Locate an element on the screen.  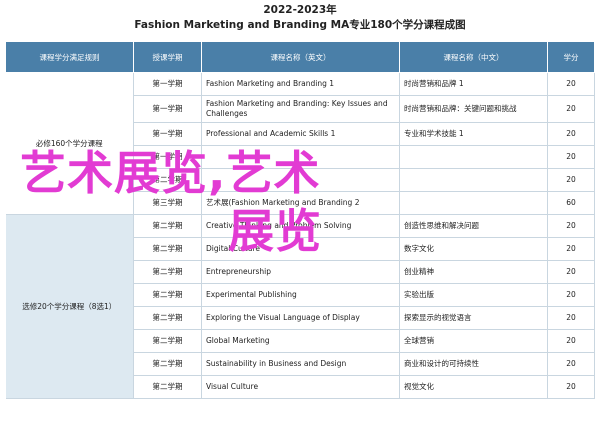
row-name-en: Fashion Marketing and Branding 1 is located at coordinates (300, 84).